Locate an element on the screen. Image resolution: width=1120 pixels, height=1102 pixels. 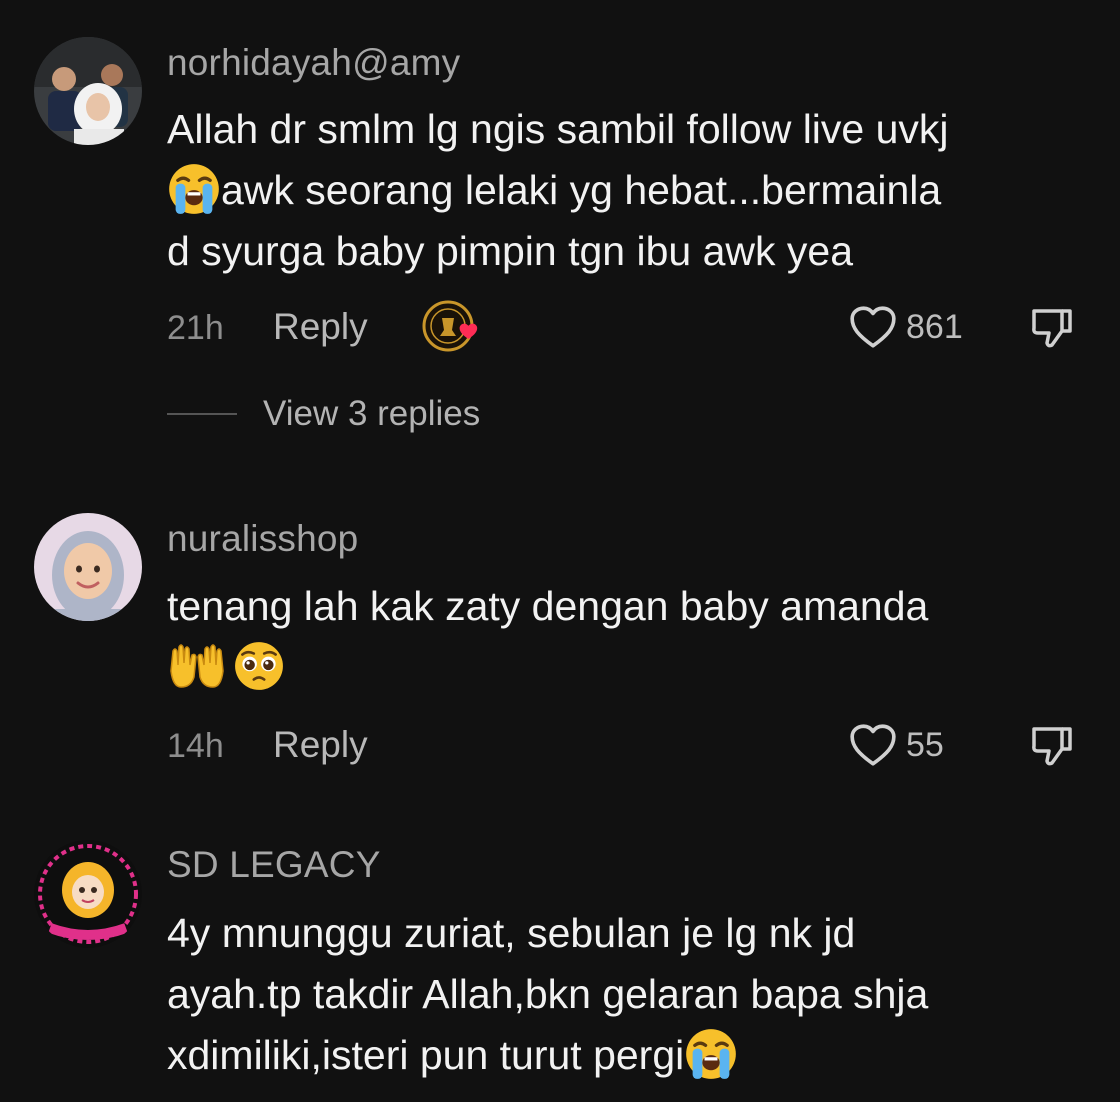
comment-text-line: 4y mnunggu zuriat, sebulan je lg nk jd is located at coordinates (511, 933).